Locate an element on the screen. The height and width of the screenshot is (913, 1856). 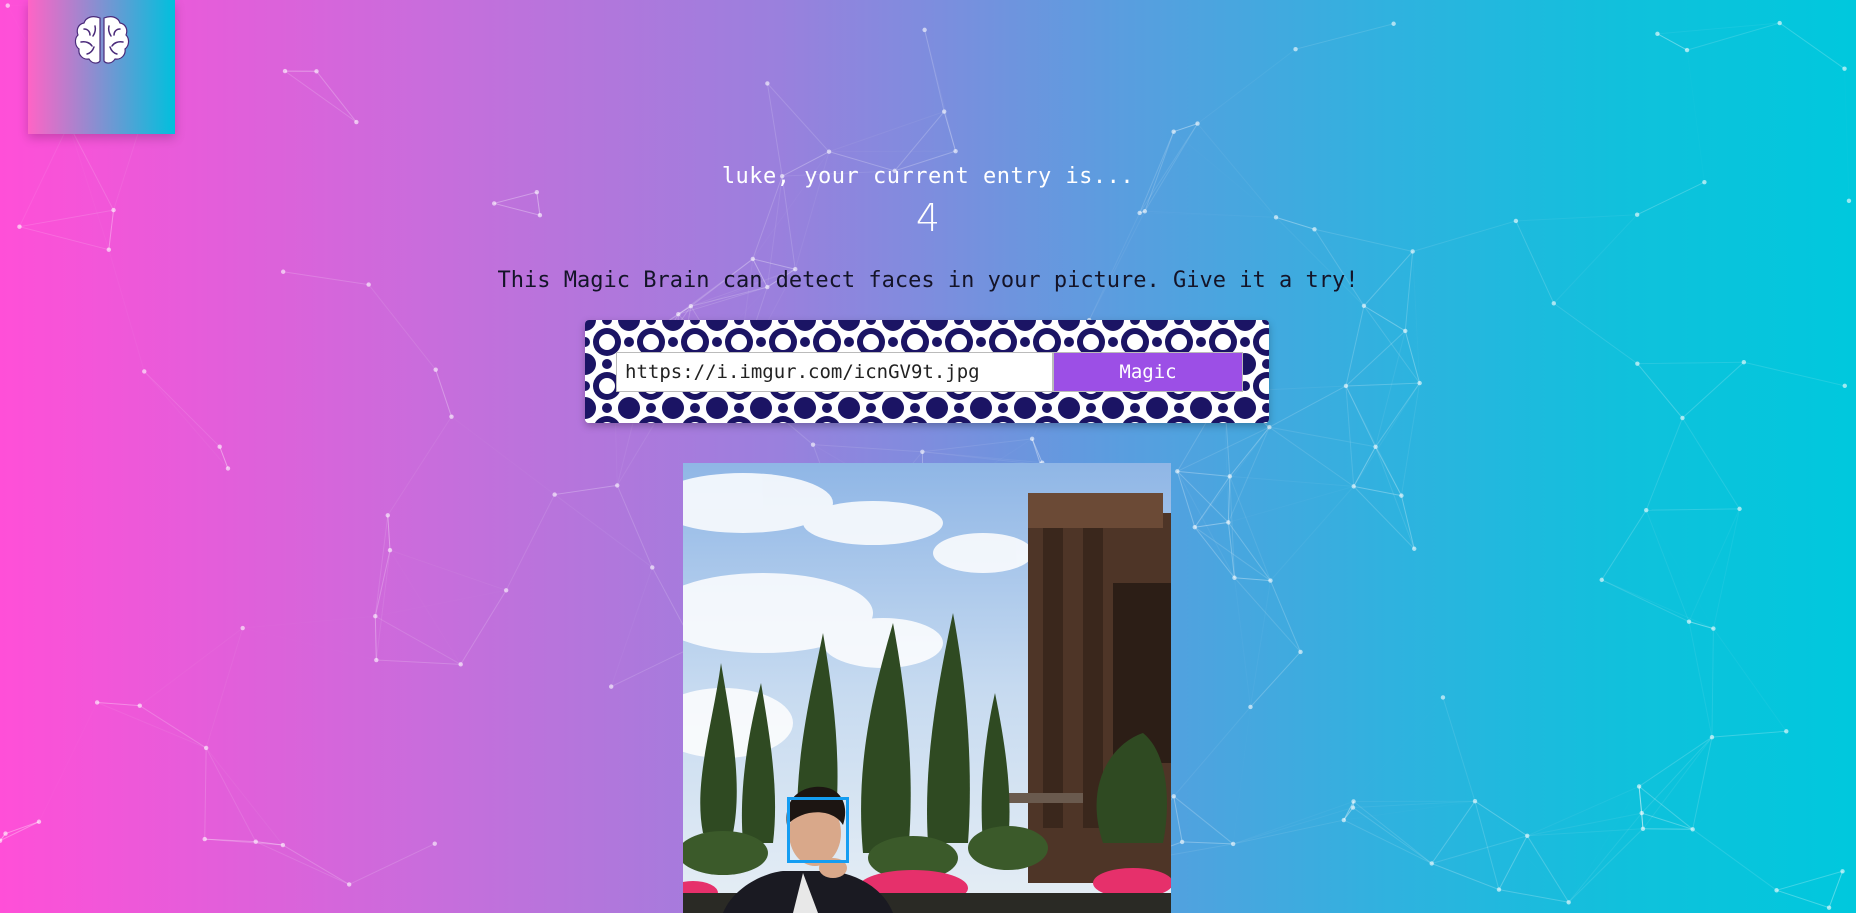
entry-count: 4 is located at coordinates (928, 218).